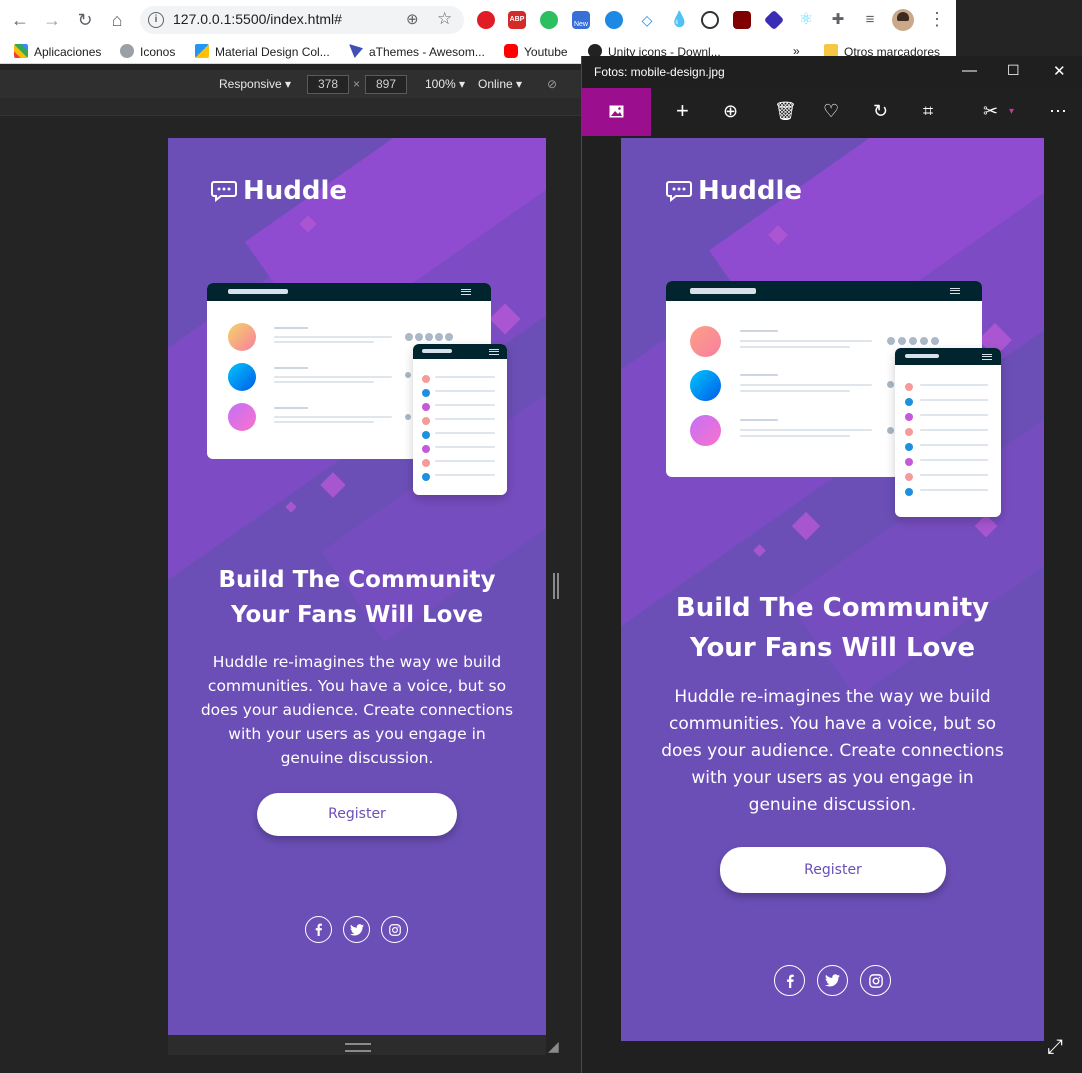 The width and height of the screenshot is (1082, 1073). I want to click on close-icon: ✕, so click(1059, 71).